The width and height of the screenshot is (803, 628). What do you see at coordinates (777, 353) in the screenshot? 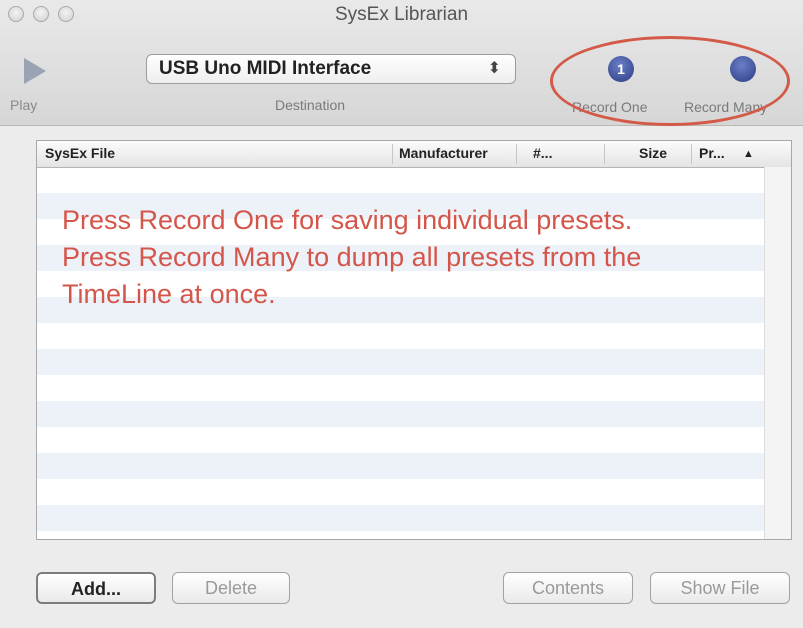
I see `vertical-scrollbar` at bounding box center [777, 353].